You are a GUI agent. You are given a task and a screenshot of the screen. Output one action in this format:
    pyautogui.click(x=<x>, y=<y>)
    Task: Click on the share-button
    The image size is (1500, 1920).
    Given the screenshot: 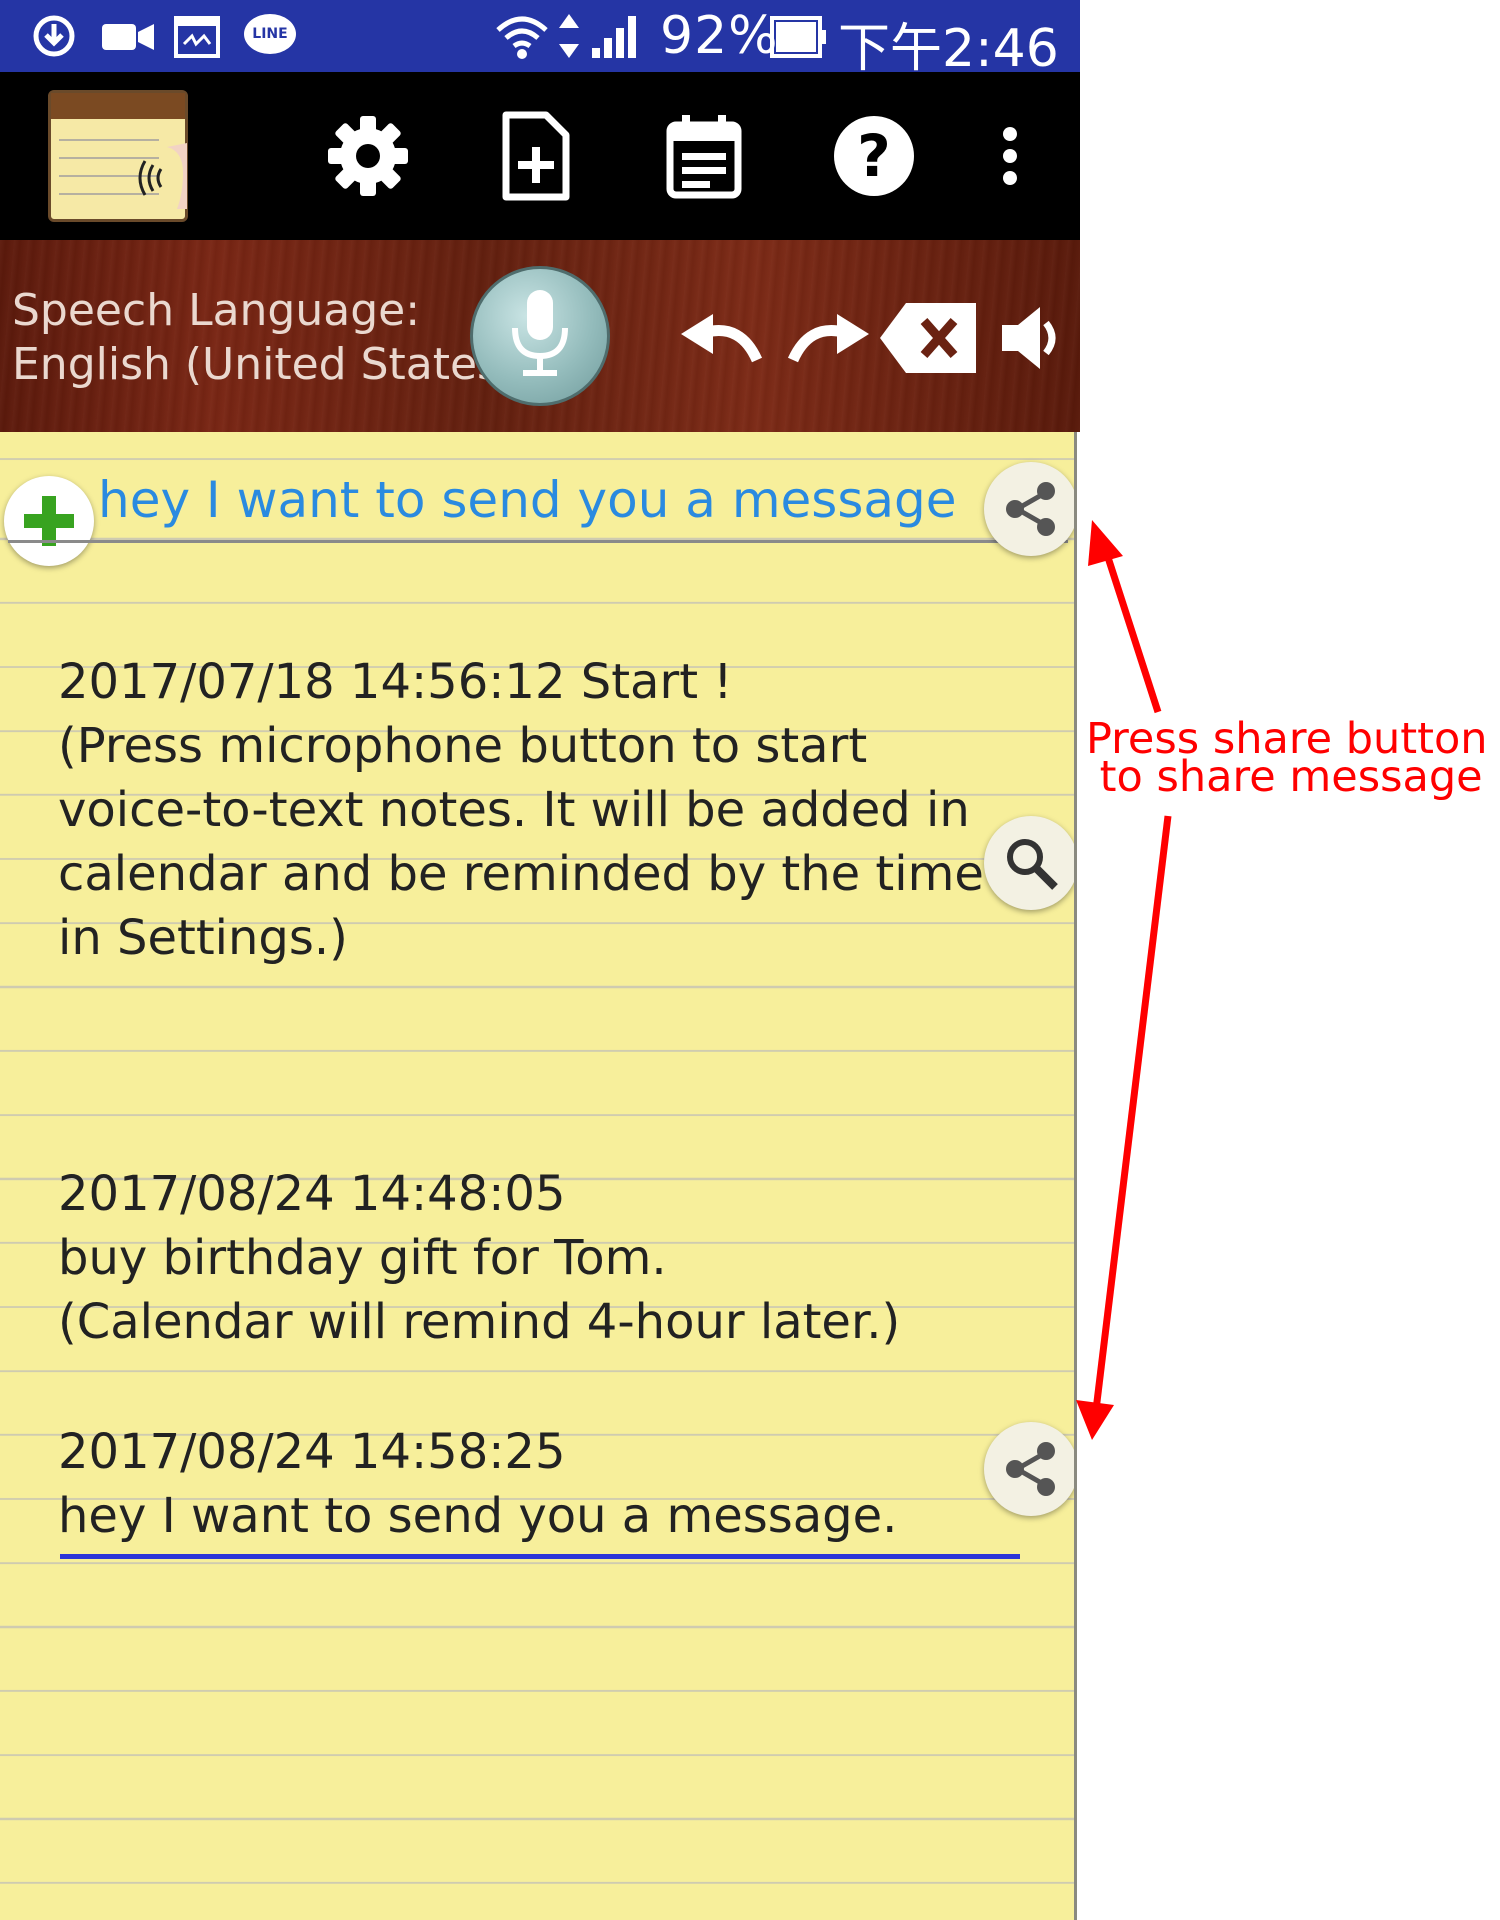 What is the action you would take?
    pyautogui.click(x=1029, y=509)
    